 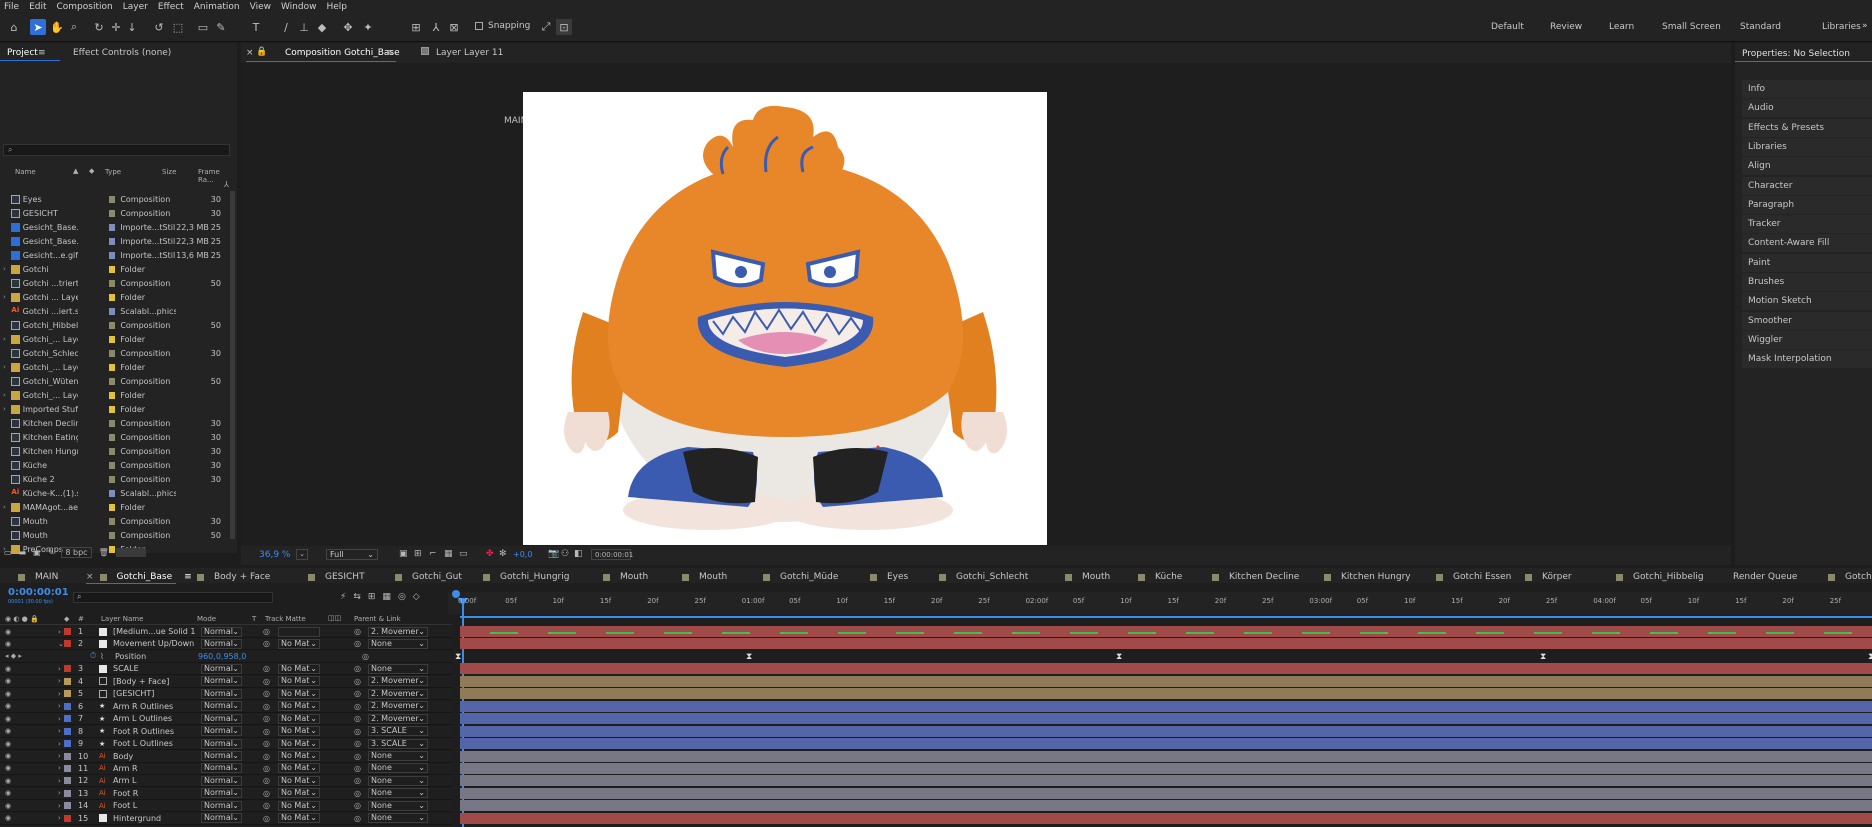 I want to click on timeline-tab-gotchi-hibbelig: Gotchi_Hibbelig, so click(x=1660, y=577).